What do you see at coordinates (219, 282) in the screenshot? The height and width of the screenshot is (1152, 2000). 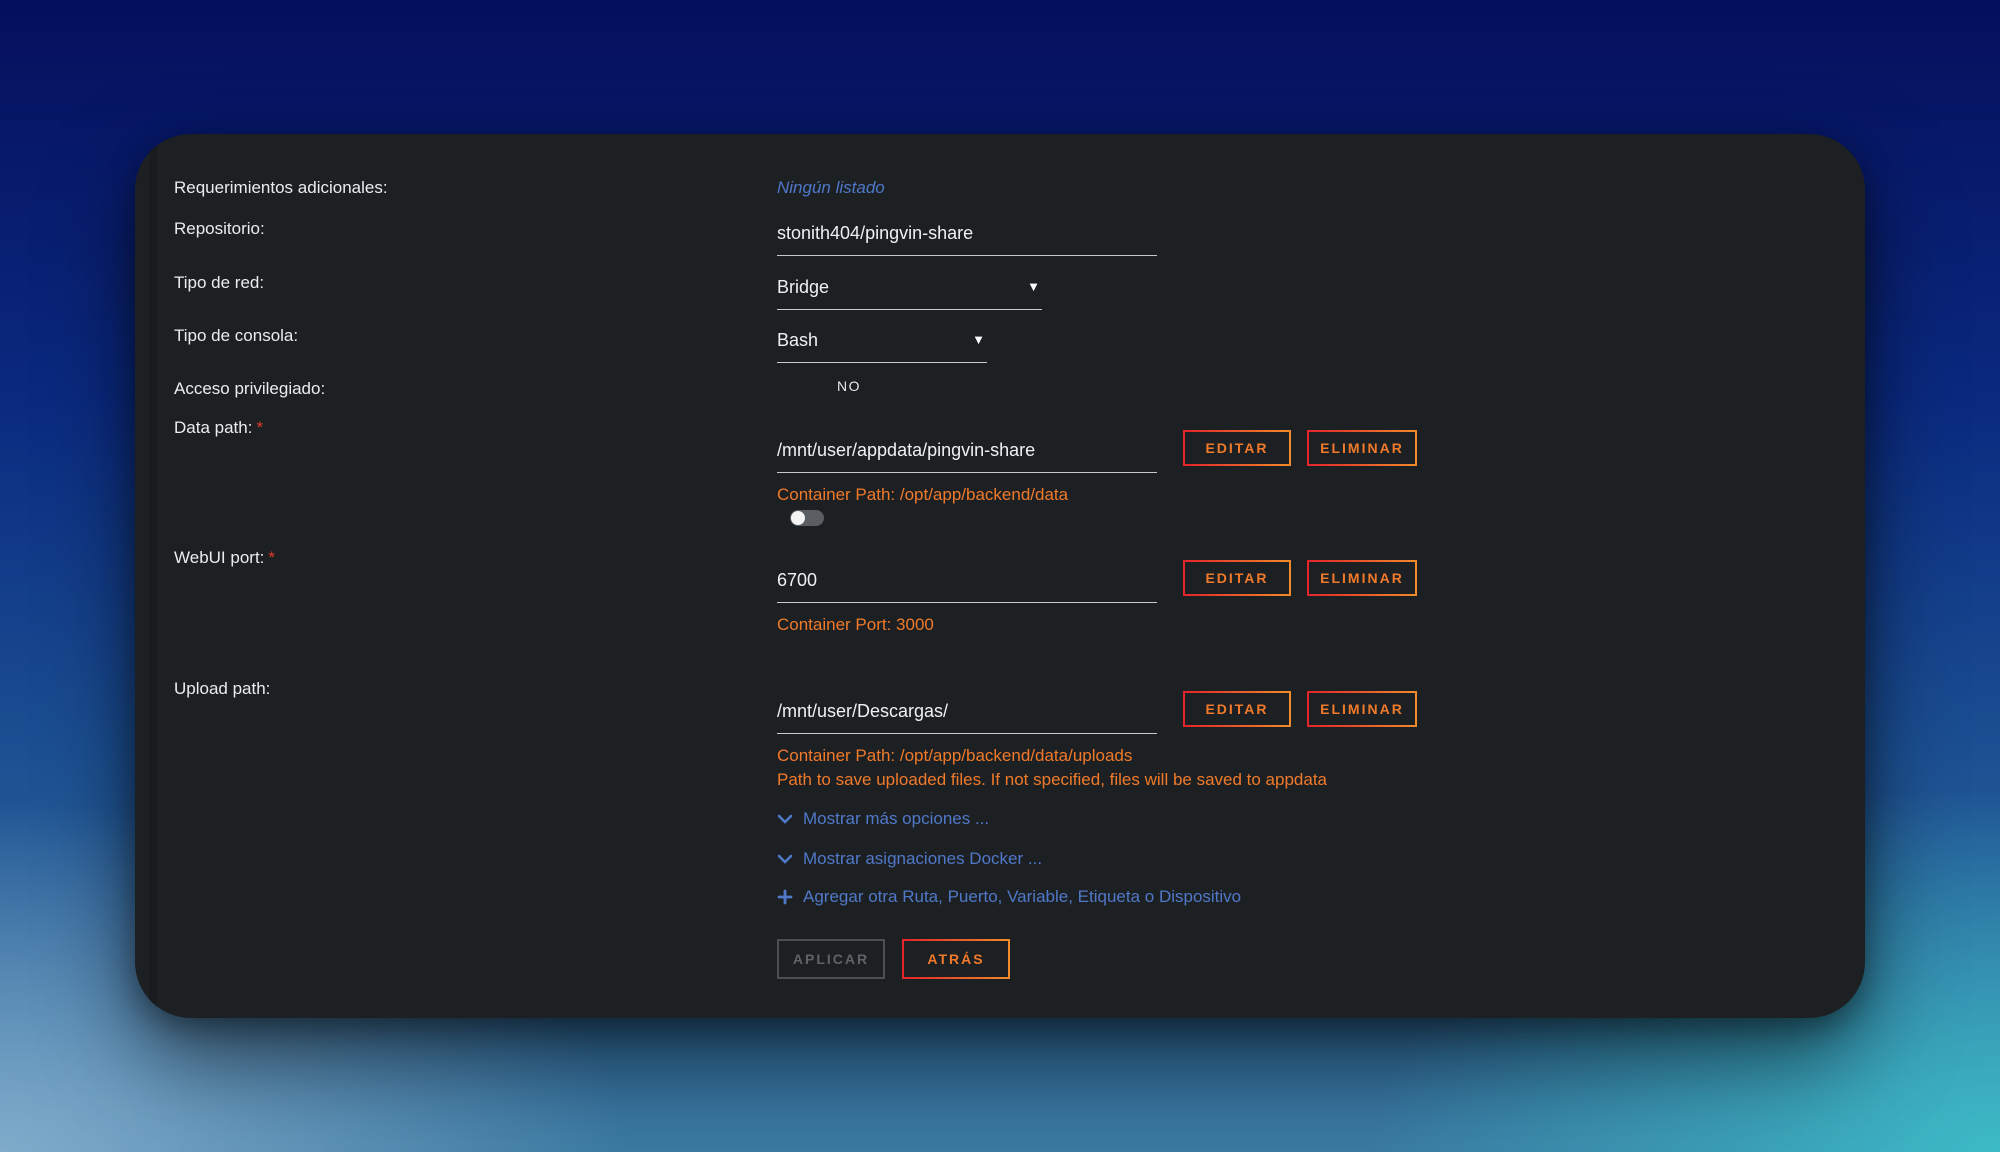 I see `network-type-label: Tipo de red:` at bounding box center [219, 282].